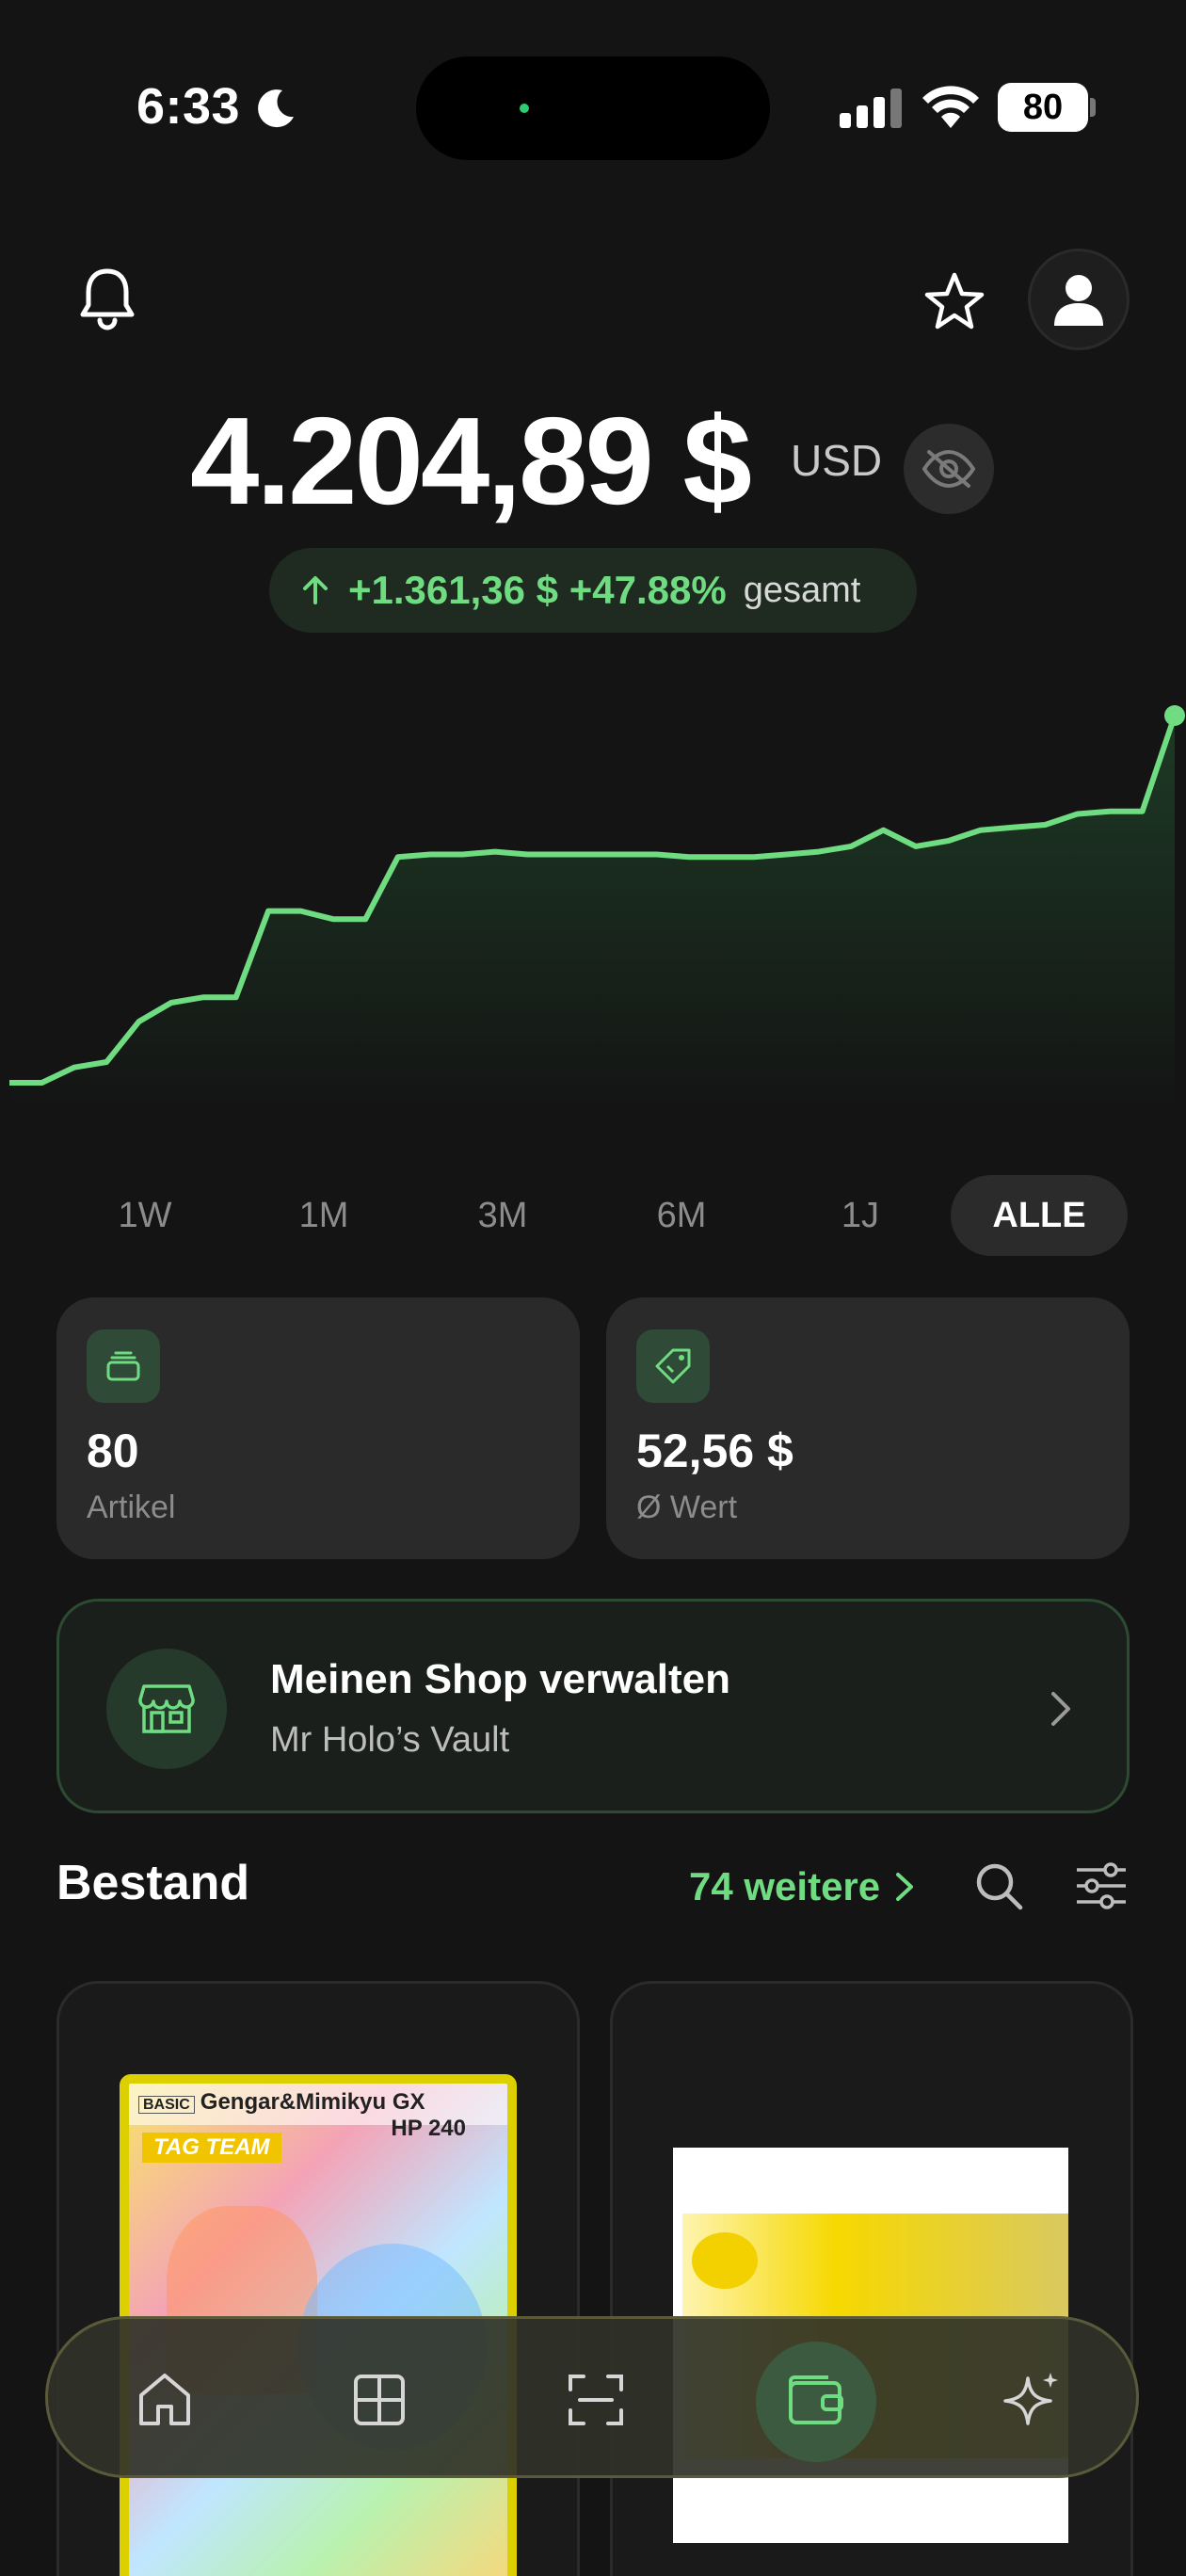 The image size is (1186, 2576). I want to click on show-more-label: 74 weitere, so click(785, 1886).